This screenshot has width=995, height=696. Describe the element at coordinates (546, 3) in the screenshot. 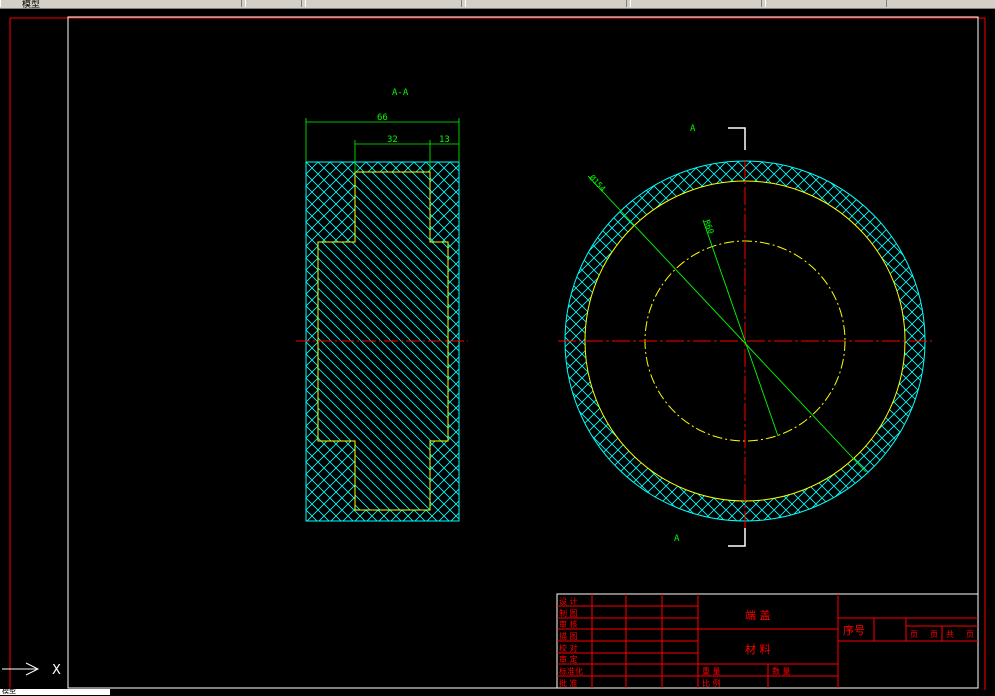

I see `linetype-dropdown` at that location.